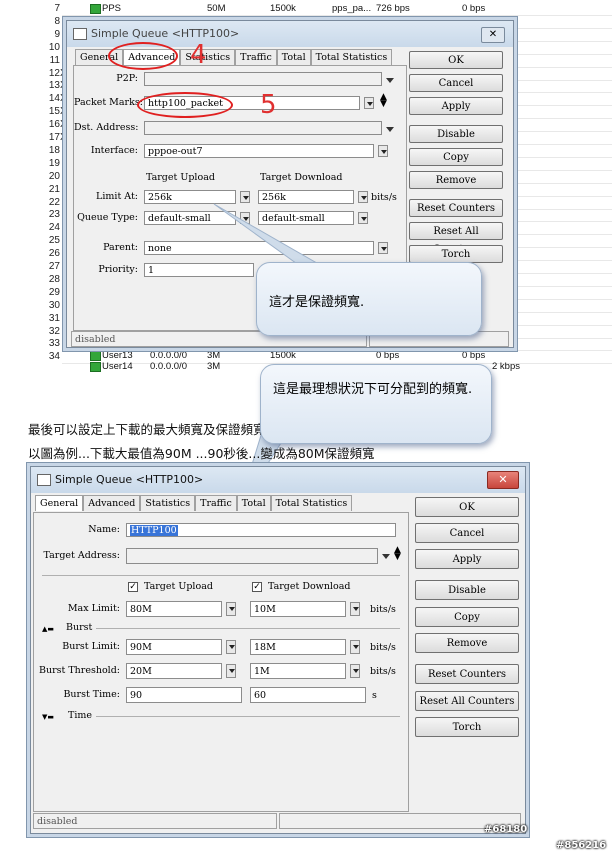 The image size is (612, 856). Describe the element at coordinates (48, 629) in the screenshot. I see `collapse-arrow-icon: ▲▬` at that location.